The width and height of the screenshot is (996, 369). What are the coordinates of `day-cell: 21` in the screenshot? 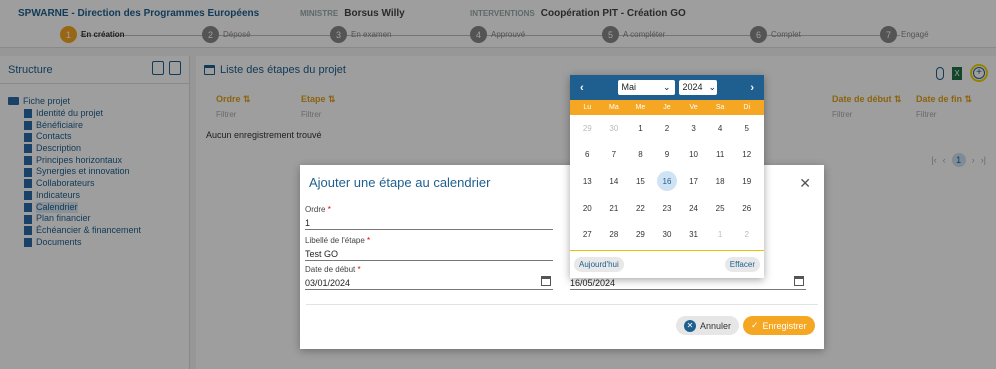 It's located at (614, 208).